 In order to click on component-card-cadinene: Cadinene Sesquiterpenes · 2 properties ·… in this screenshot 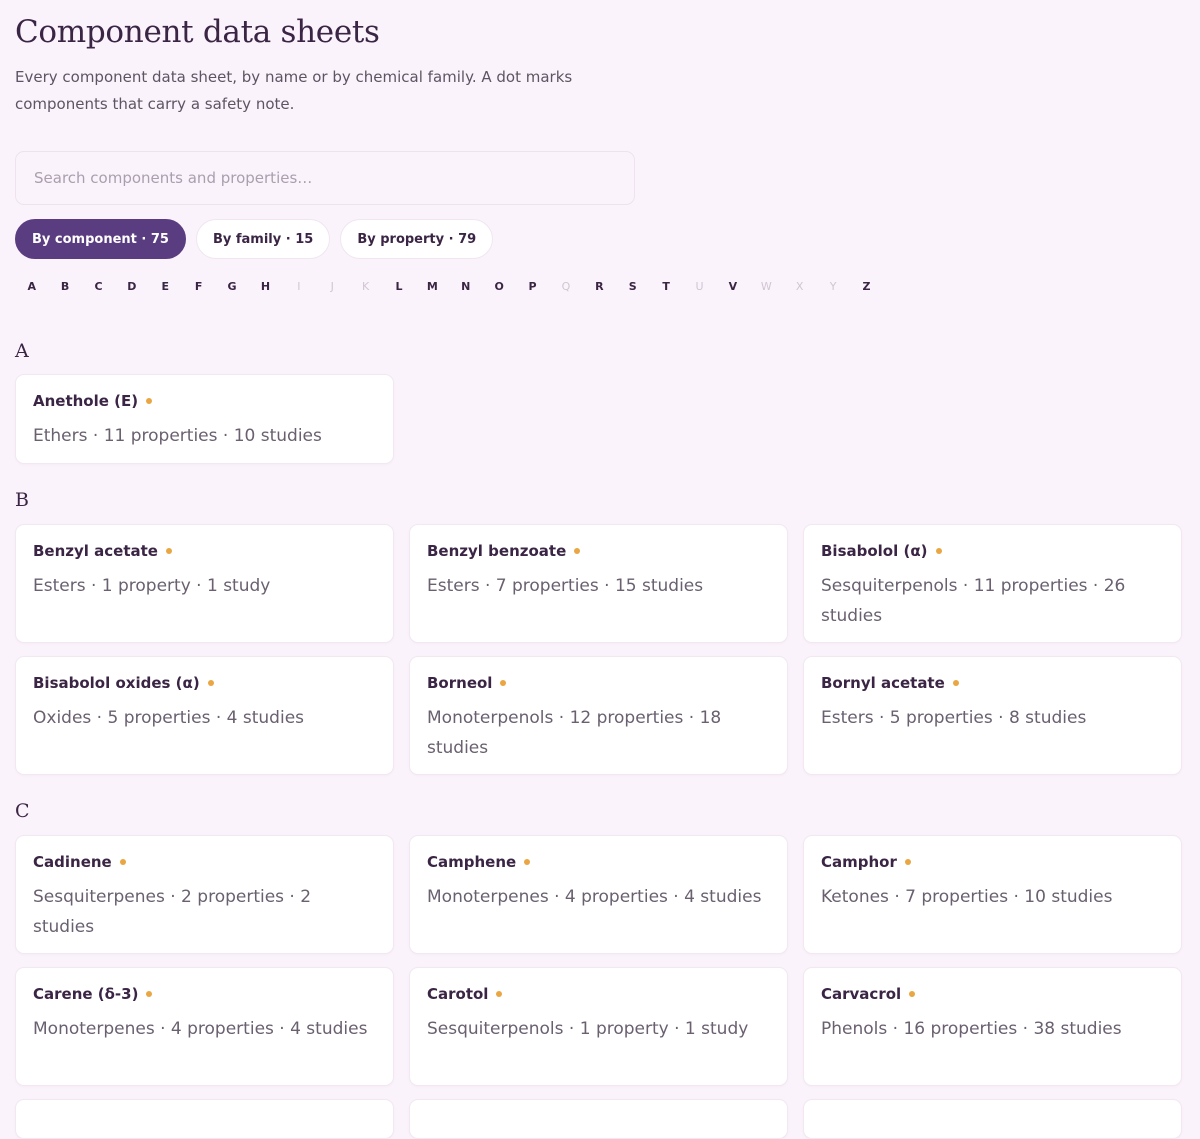, I will do `click(204, 894)`.